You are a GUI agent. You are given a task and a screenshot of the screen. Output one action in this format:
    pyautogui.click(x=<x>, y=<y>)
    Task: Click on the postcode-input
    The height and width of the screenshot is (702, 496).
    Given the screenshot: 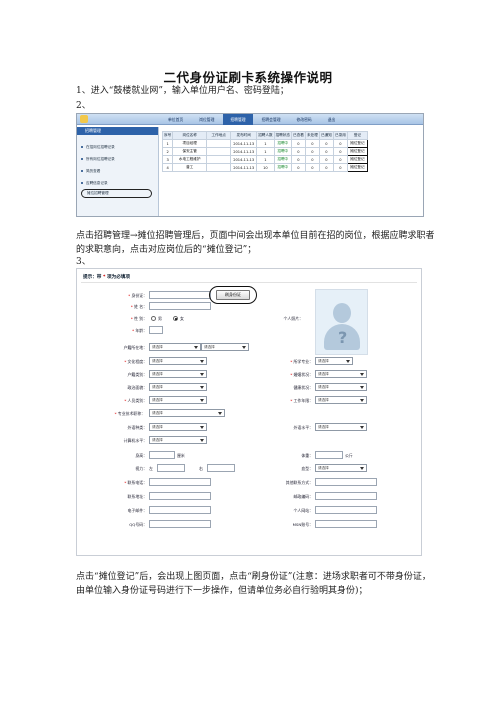 What is the action you would take?
    pyautogui.click(x=346, y=496)
    